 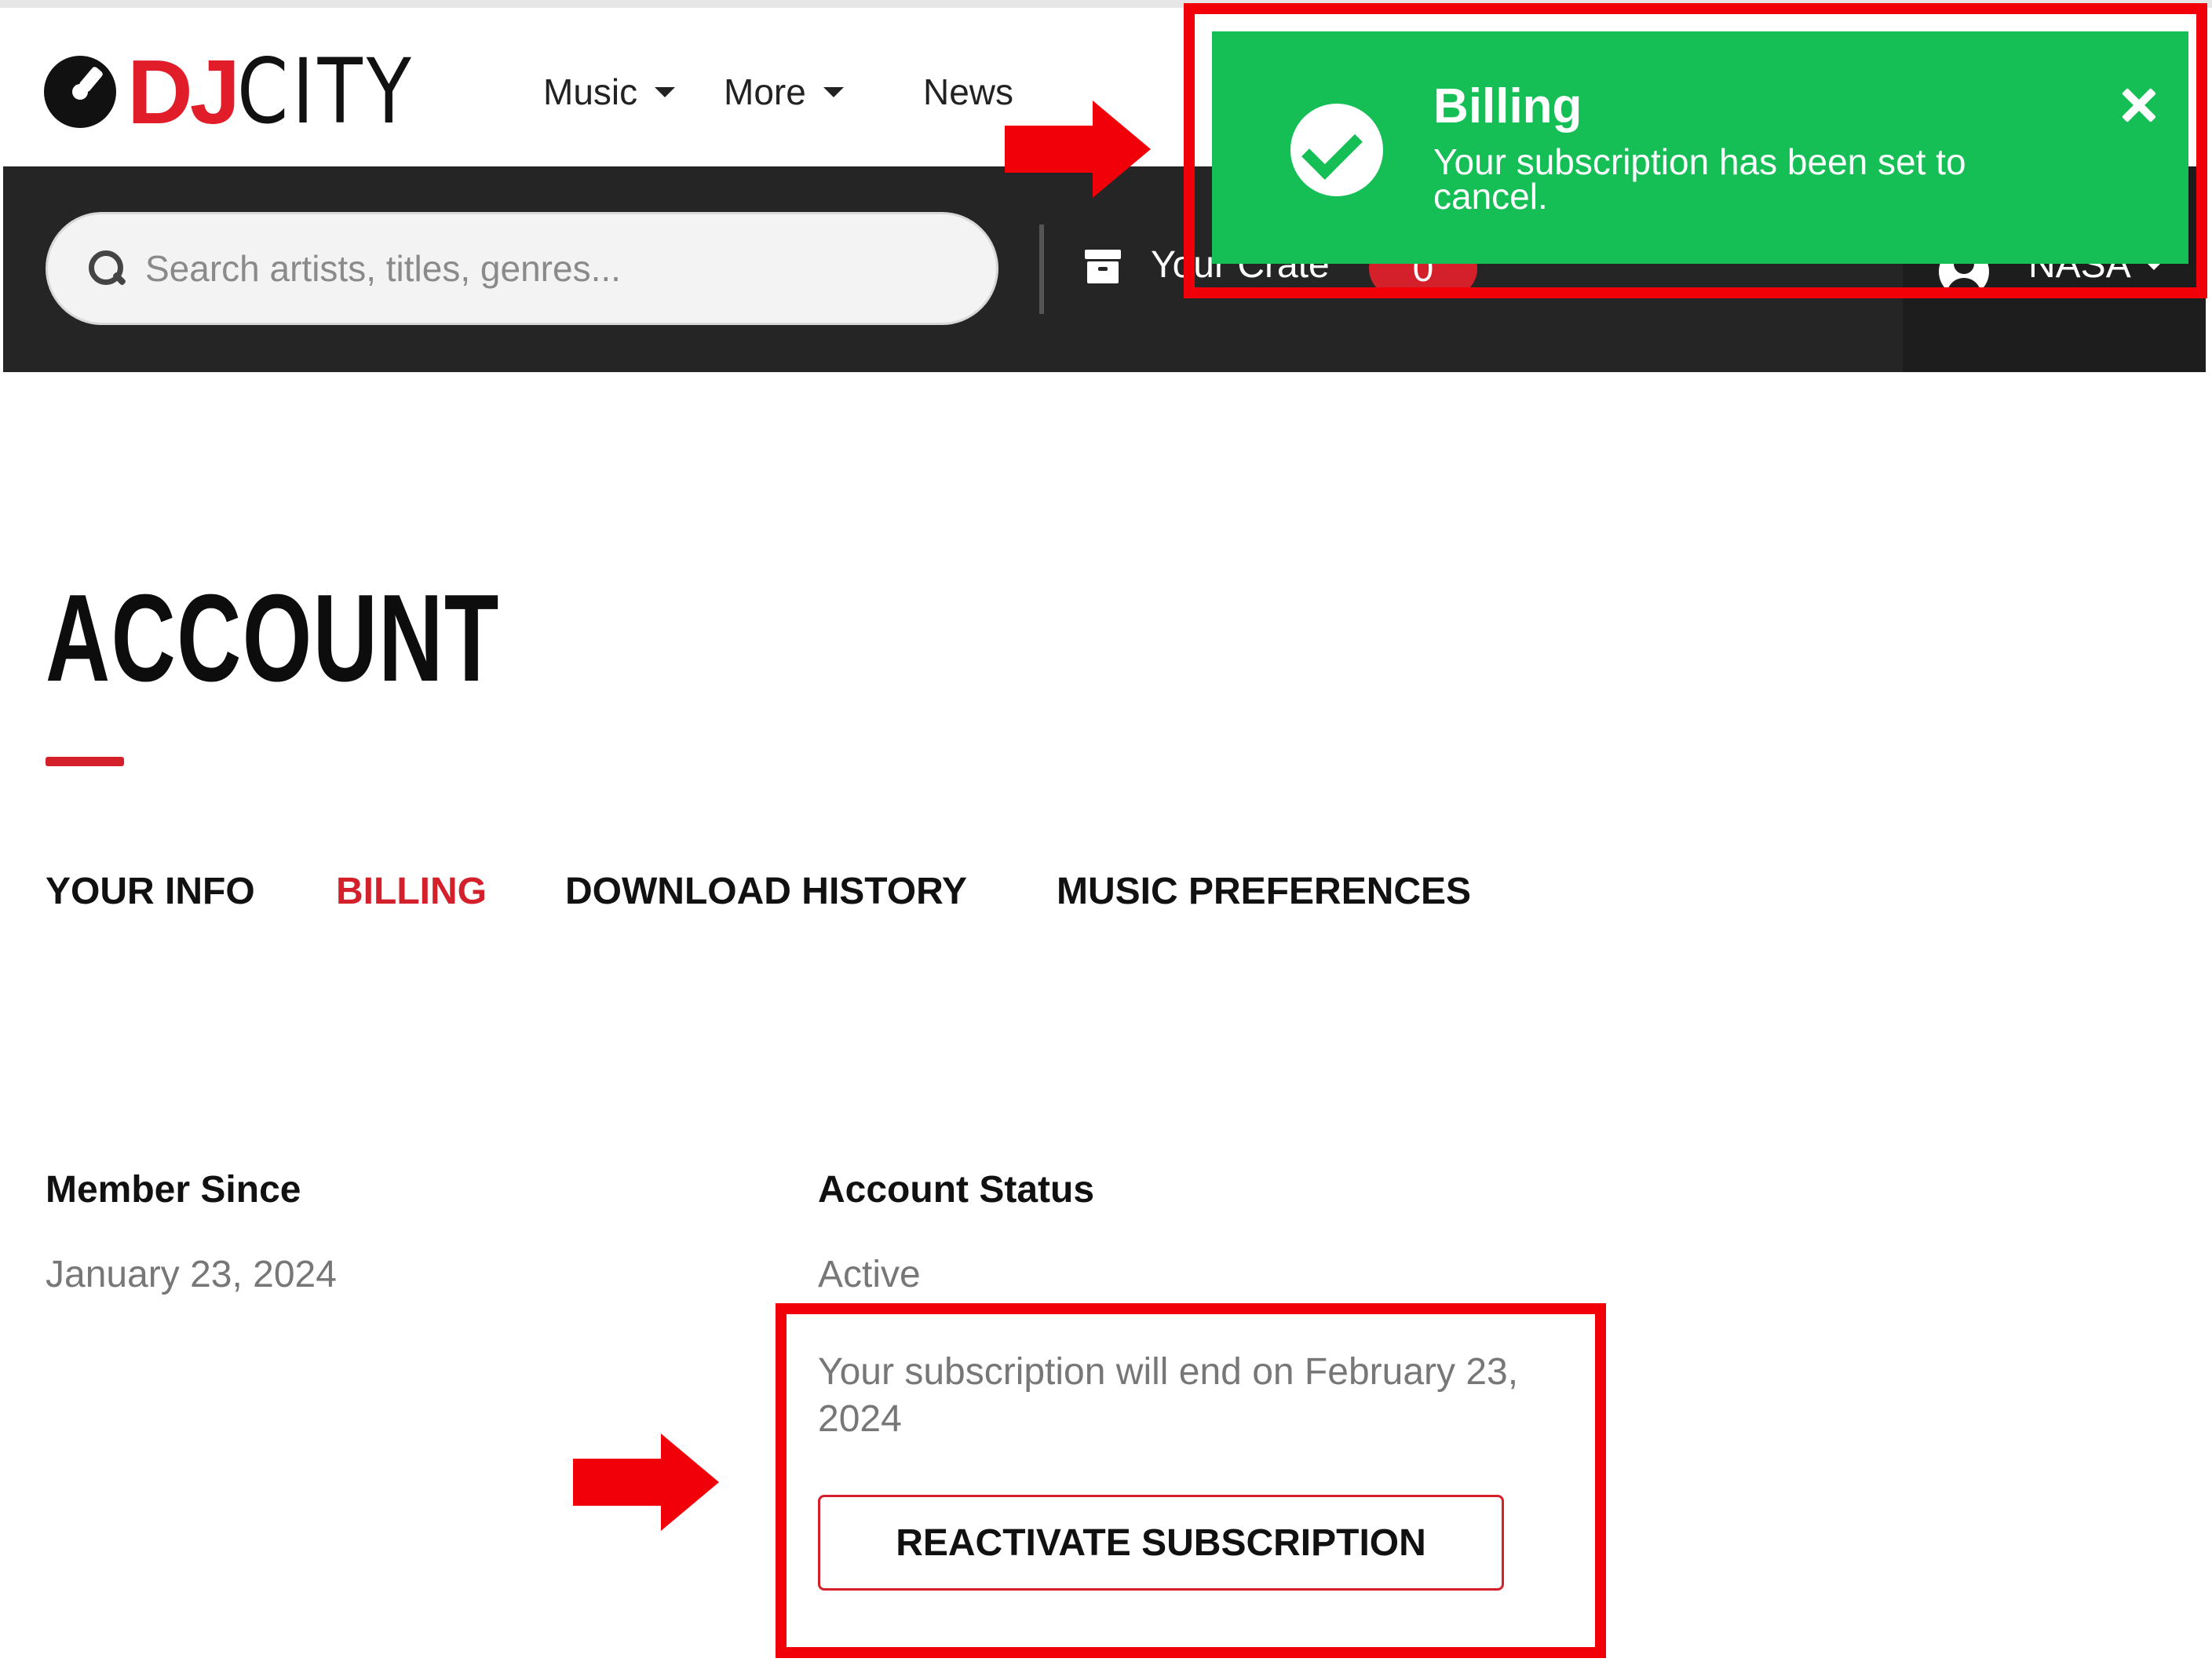 What do you see at coordinates (1103, 268) in the screenshot?
I see `crate-icon` at bounding box center [1103, 268].